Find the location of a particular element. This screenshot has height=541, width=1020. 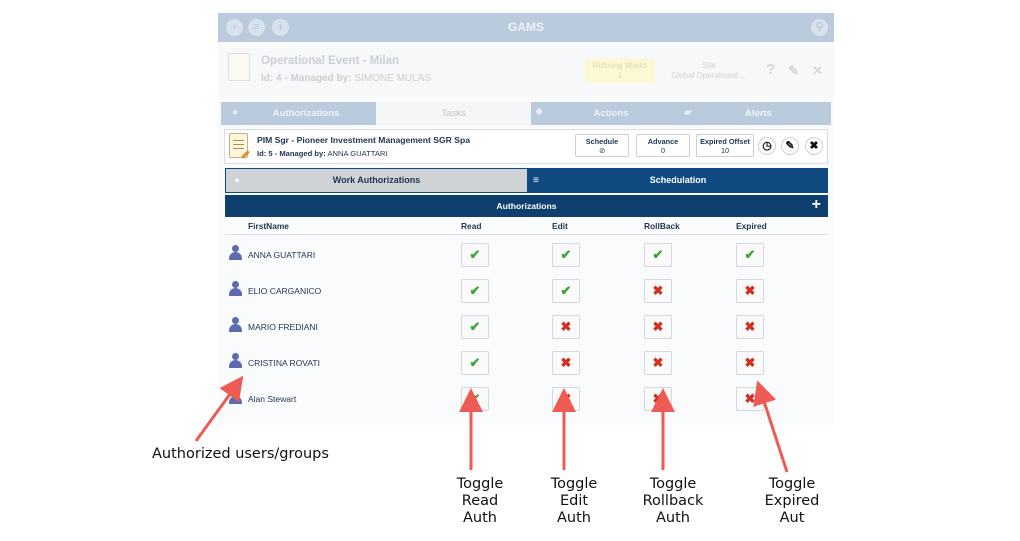

annotation-read-line2: Read is located at coordinates (480, 501).